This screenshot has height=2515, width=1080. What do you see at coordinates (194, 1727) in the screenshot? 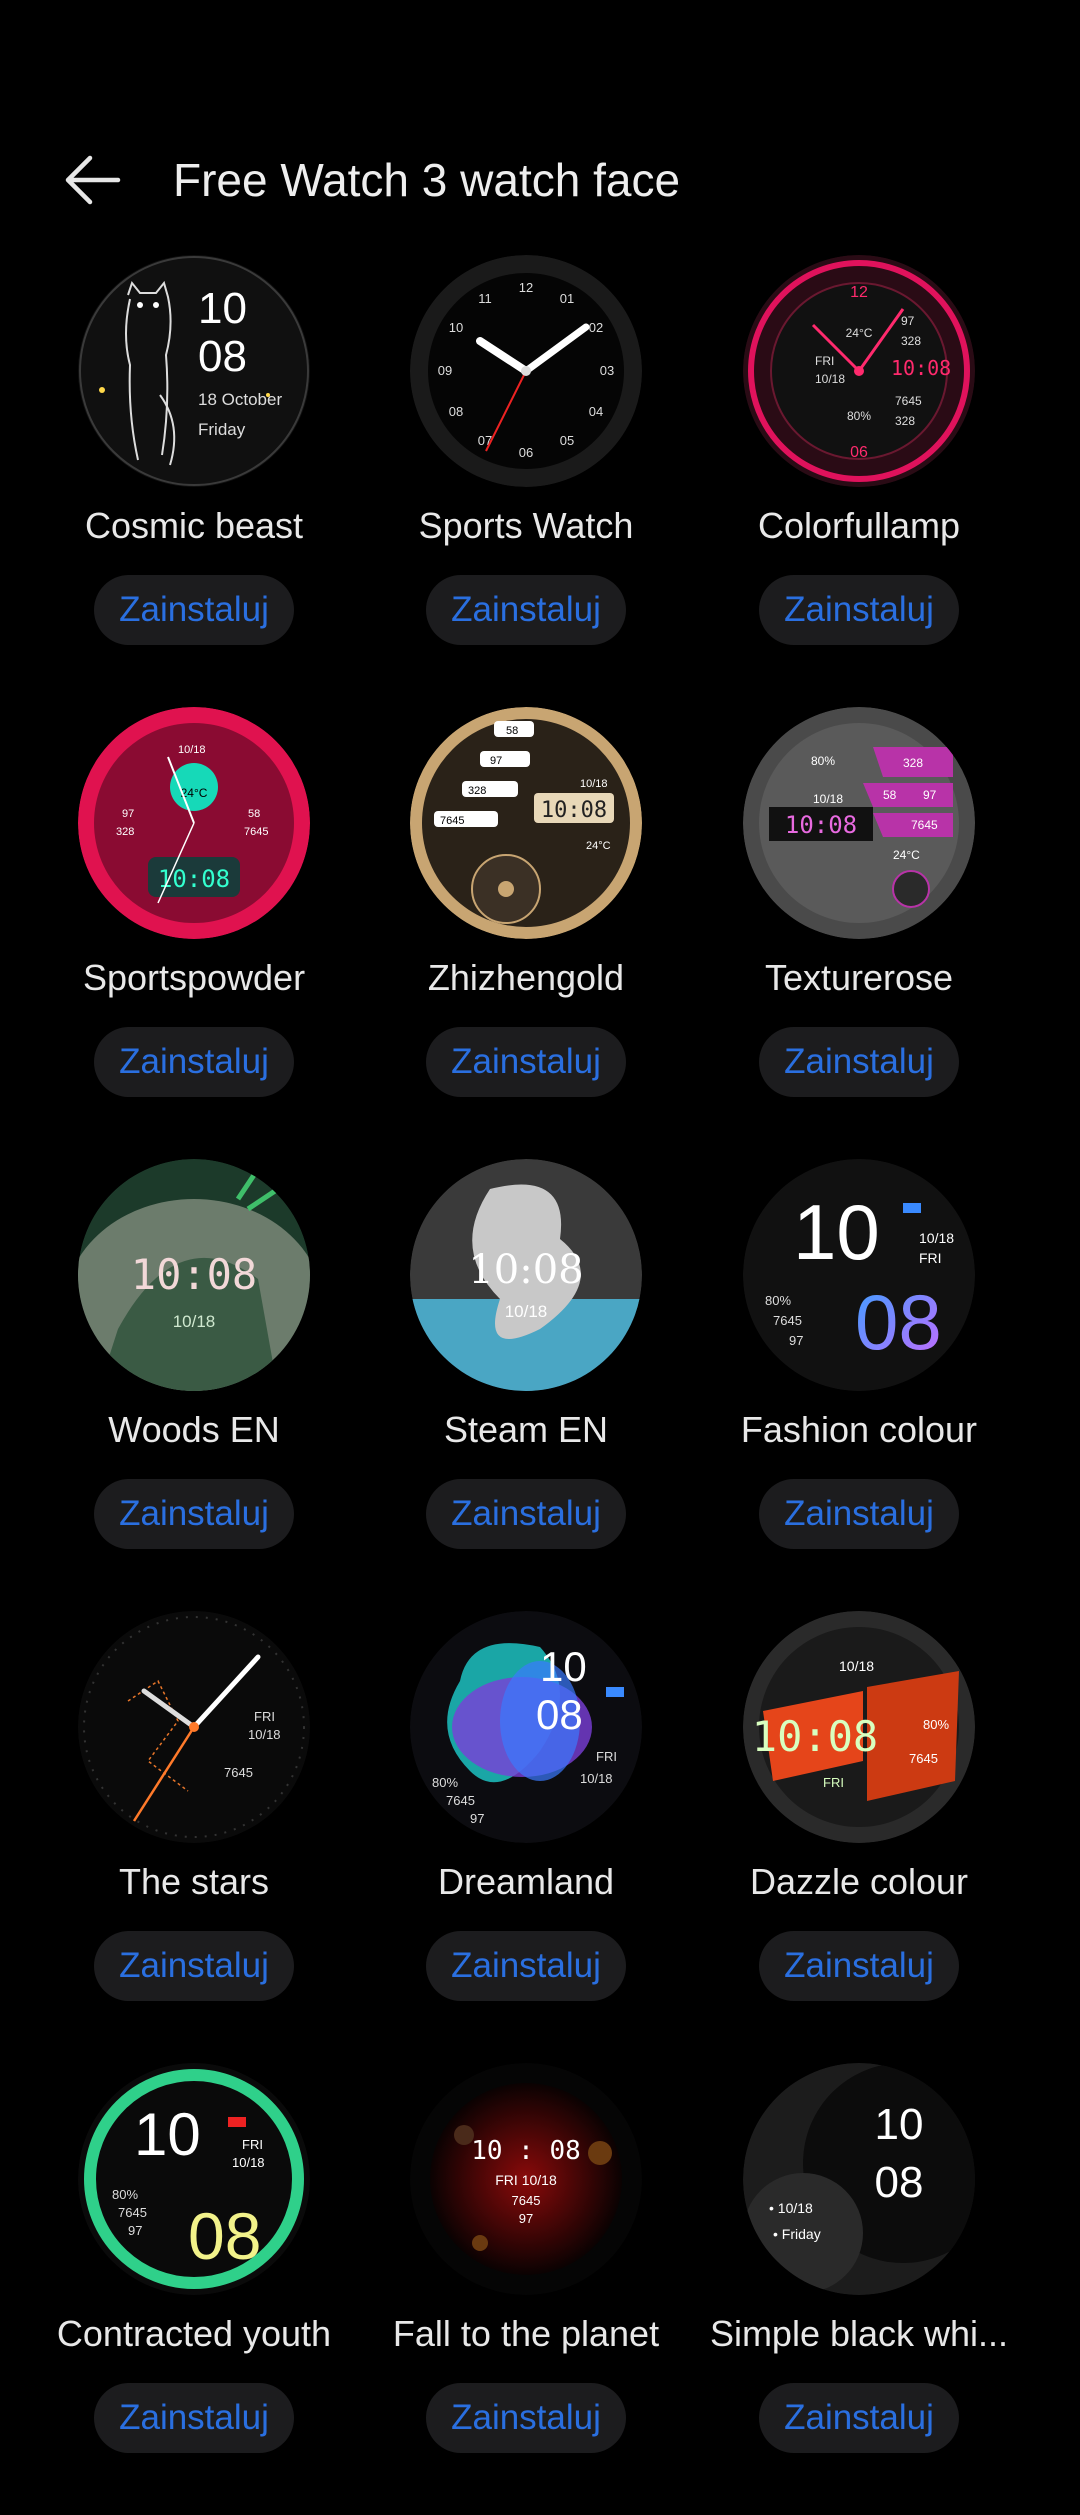
I see `watch-face-preview-the-stars: FRI 10/18 7645` at bounding box center [194, 1727].